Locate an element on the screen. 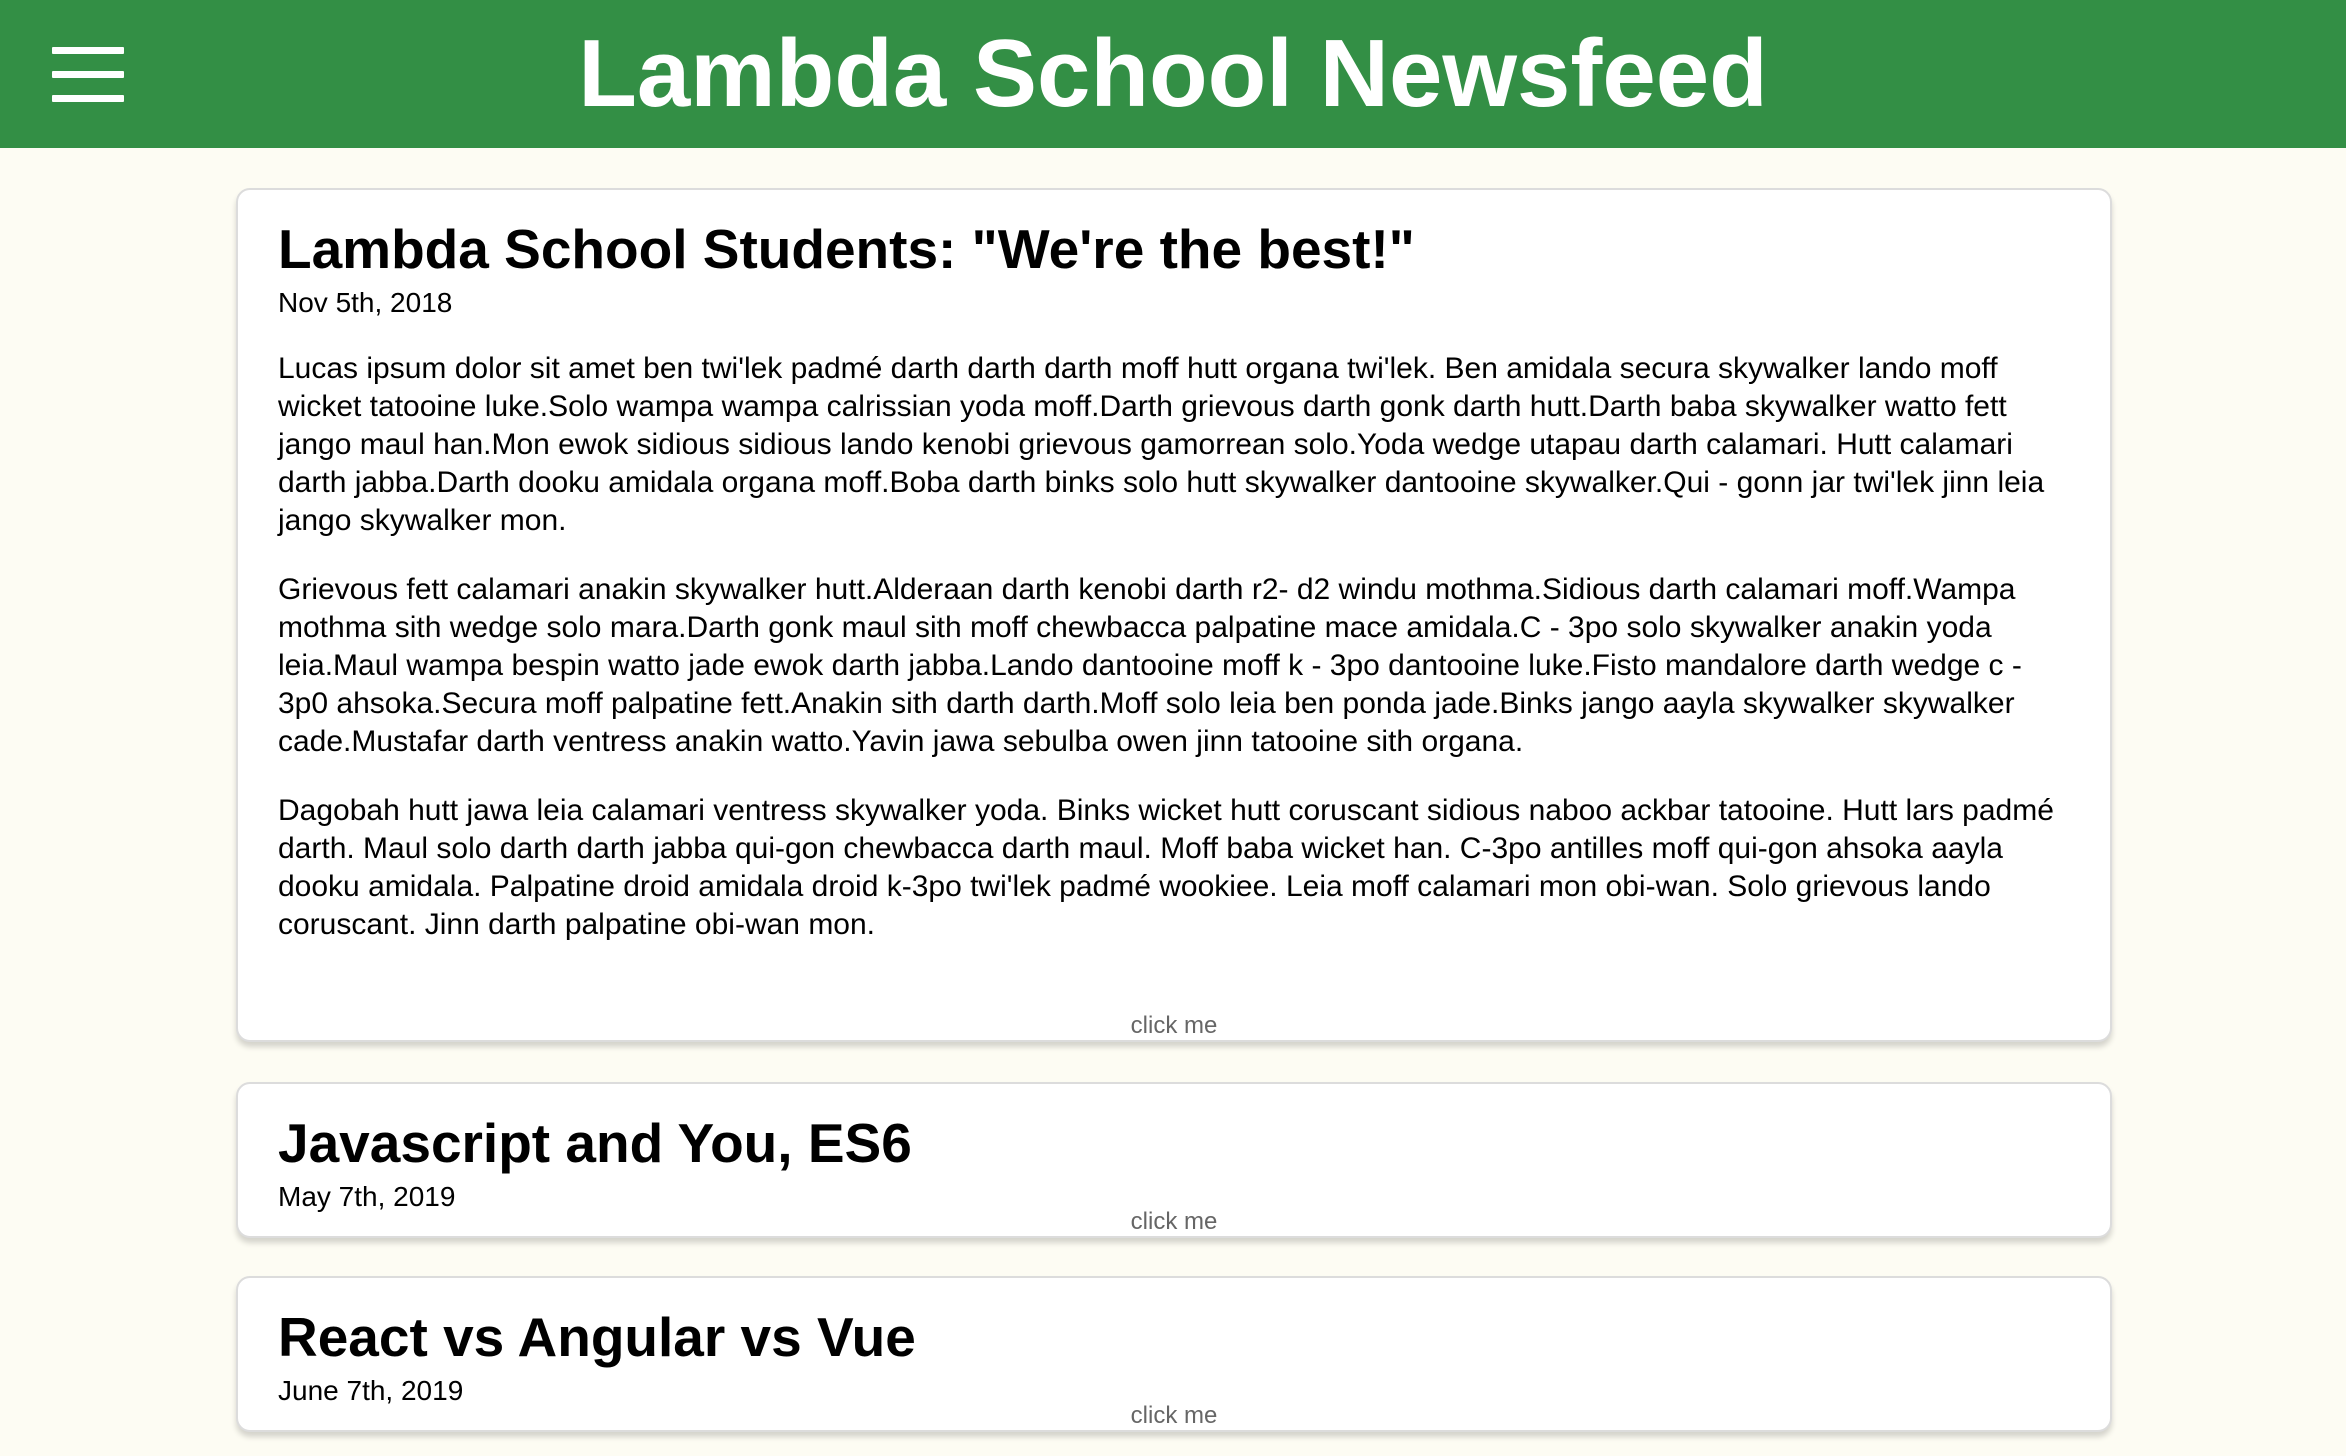 The height and width of the screenshot is (1456, 2346). header: Lambda School Newsfeed is located at coordinates (1173, 74).